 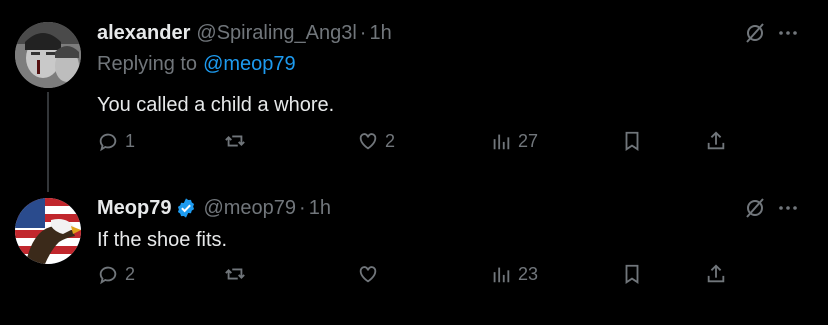 What do you see at coordinates (528, 273) in the screenshot?
I see `view-count: 23` at bounding box center [528, 273].